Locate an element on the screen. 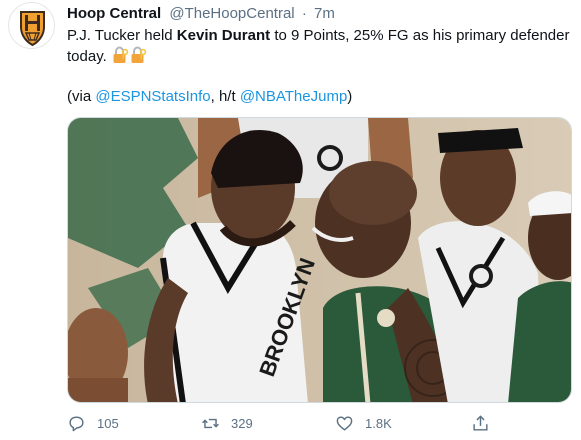 The height and width of the screenshot is (440, 581). tweet-credit-line: (via @ESPNStatsInfo, h/t @NBATheJump) is located at coordinates (209, 97).